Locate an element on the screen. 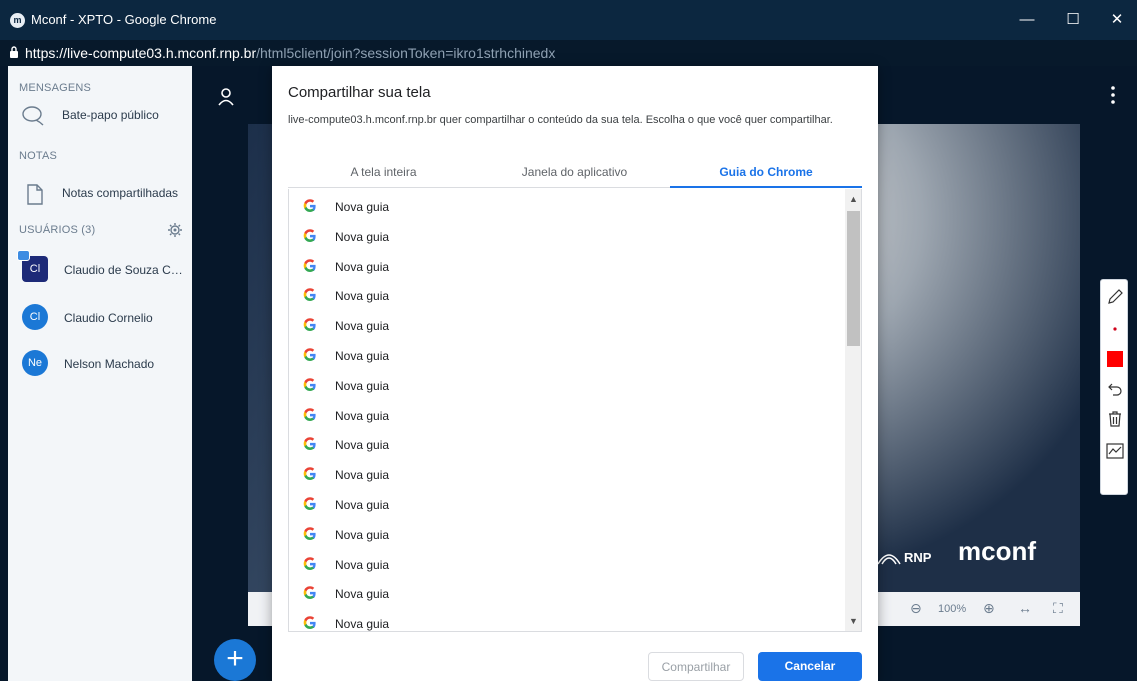 The image size is (1137, 681). sidebar-item-public-chat: Bate-papo público is located at coordinates (100, 116).